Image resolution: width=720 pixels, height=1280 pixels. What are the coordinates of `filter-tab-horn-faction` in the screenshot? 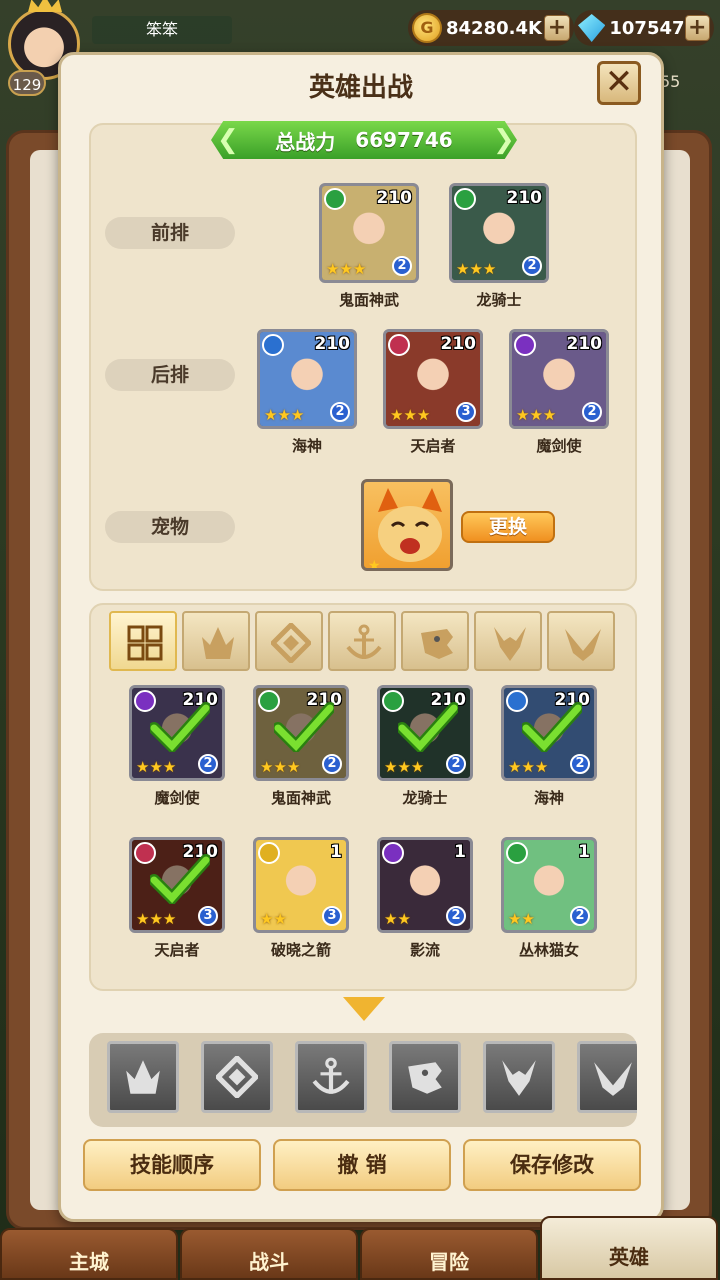 It's located at (508, 641).